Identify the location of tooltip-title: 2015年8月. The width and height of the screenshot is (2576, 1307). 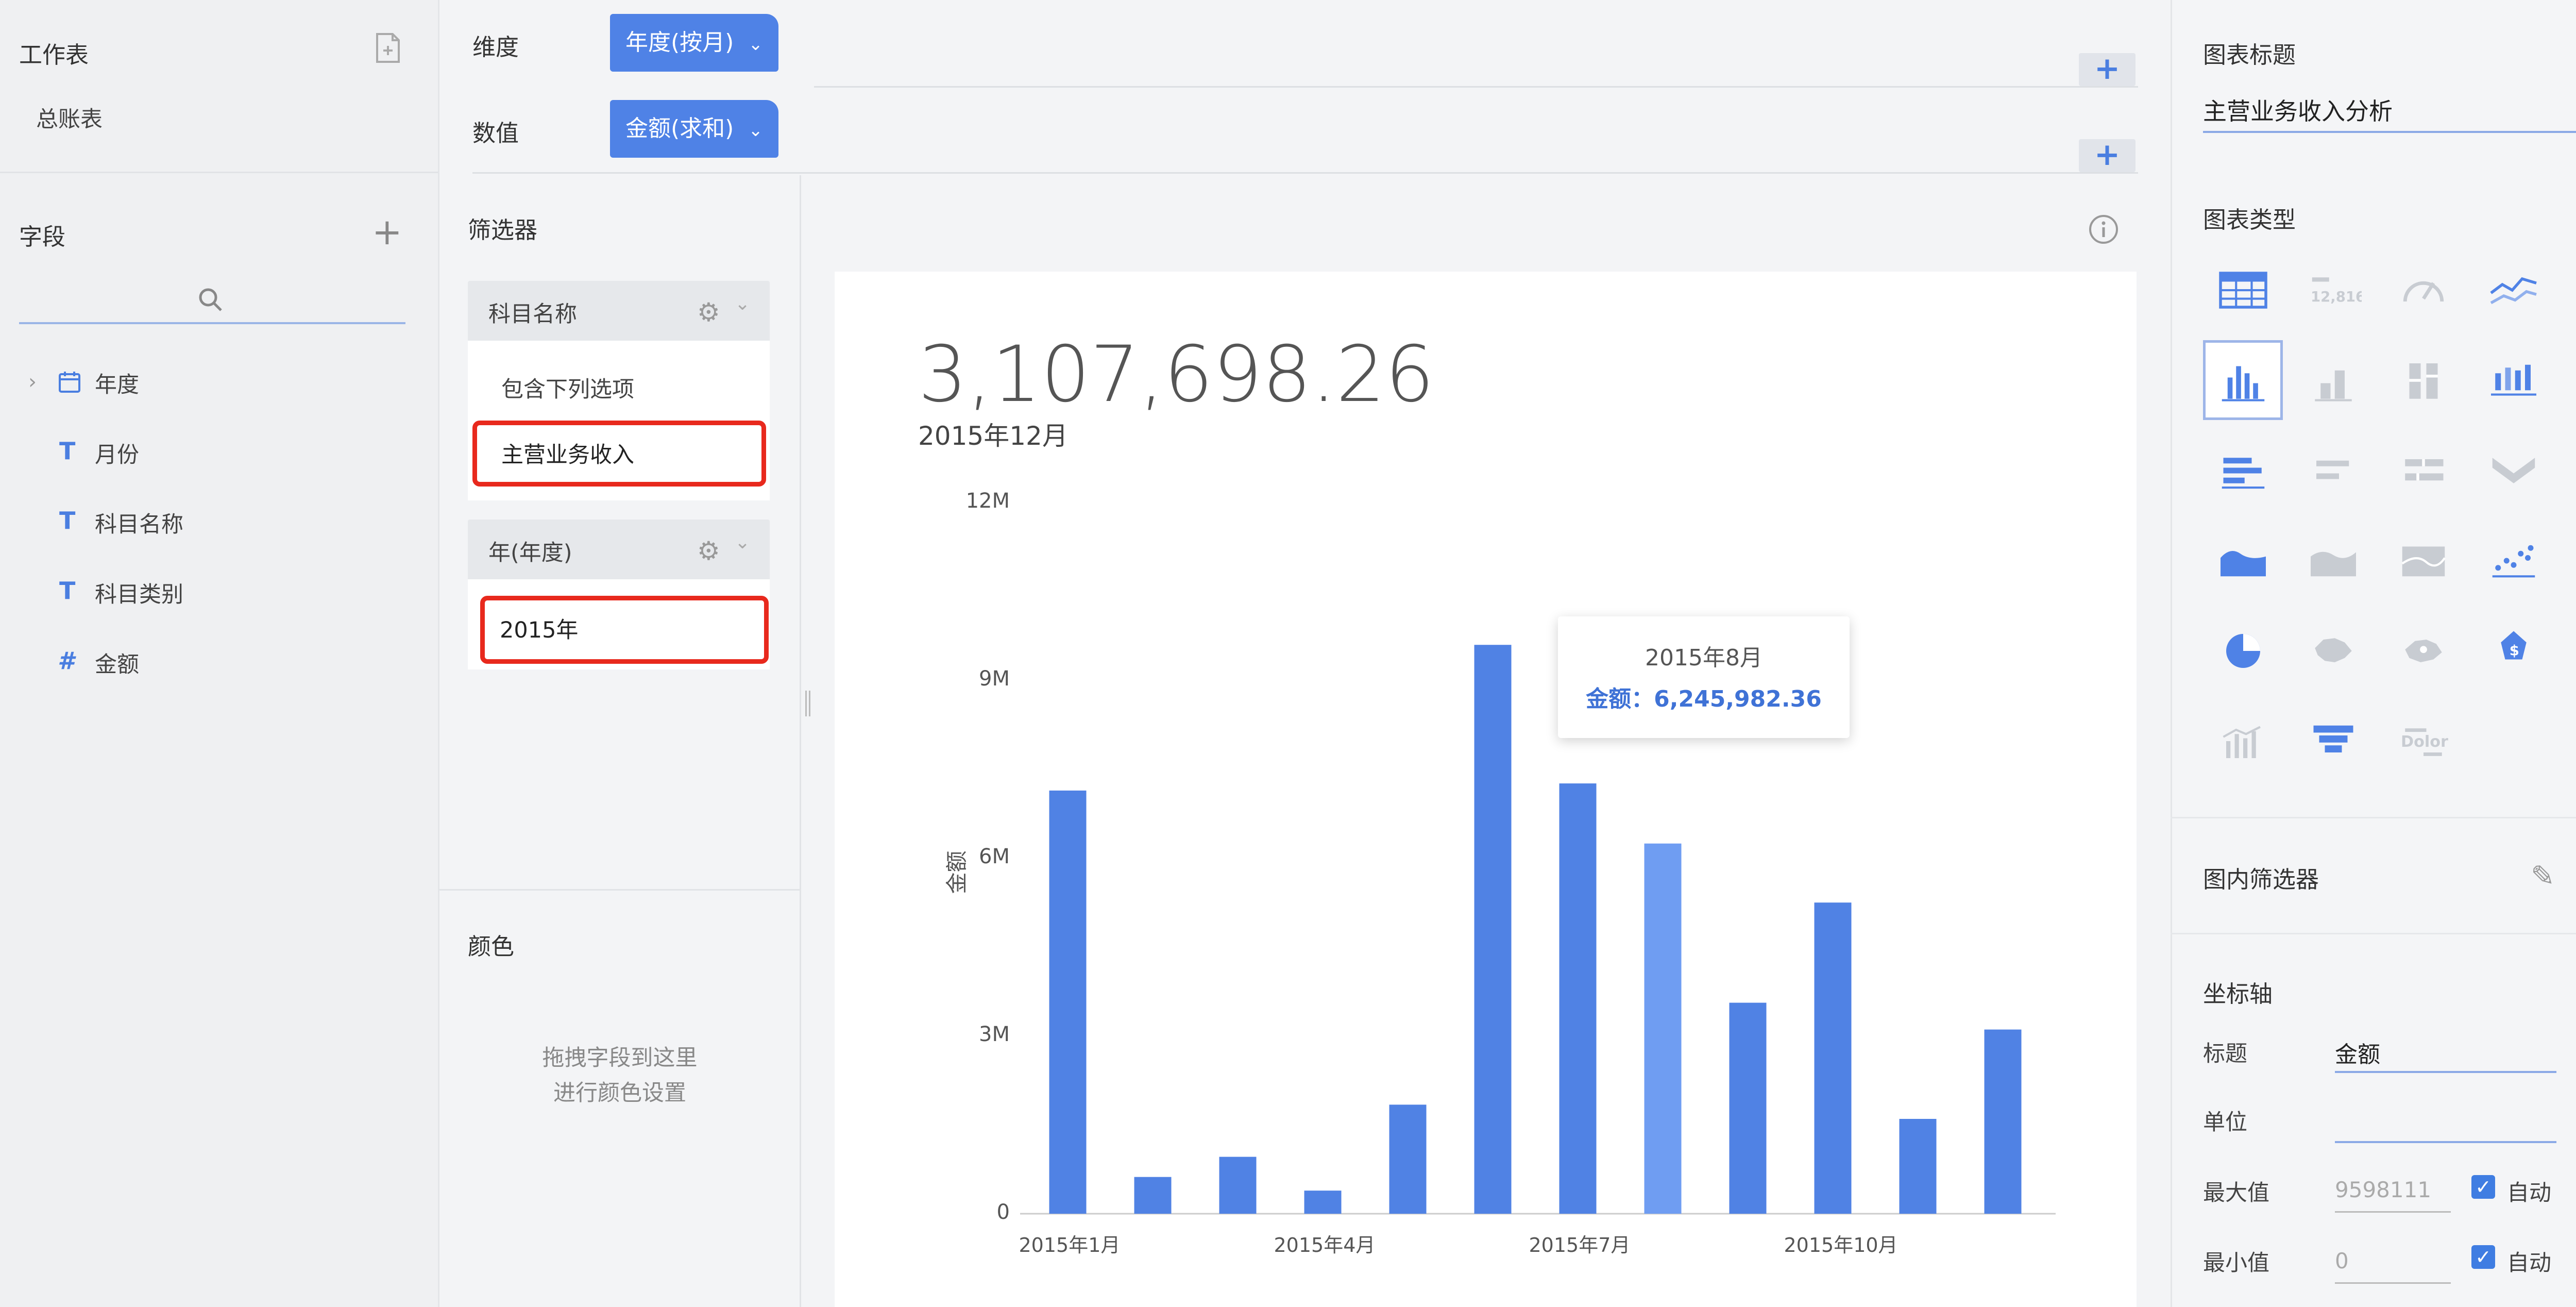
(1703, 658).